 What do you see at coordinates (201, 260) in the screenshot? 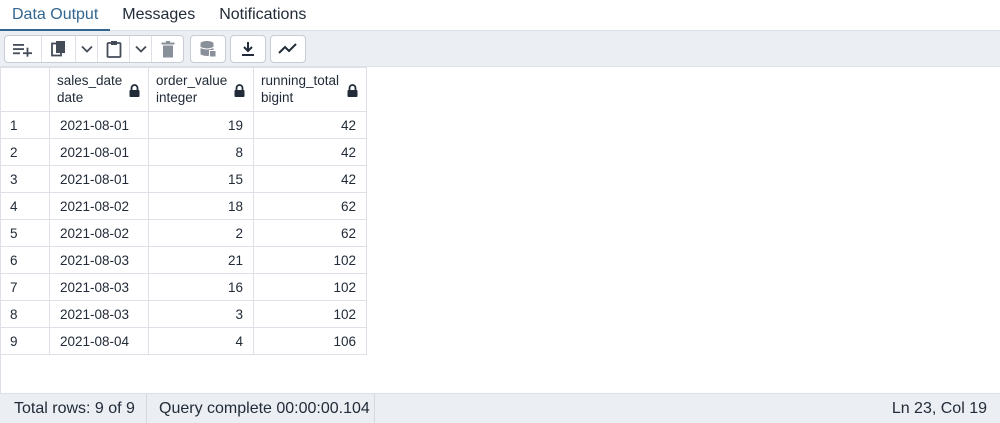
I see `cell-order-value: 21` at bounding box center [201, 260].